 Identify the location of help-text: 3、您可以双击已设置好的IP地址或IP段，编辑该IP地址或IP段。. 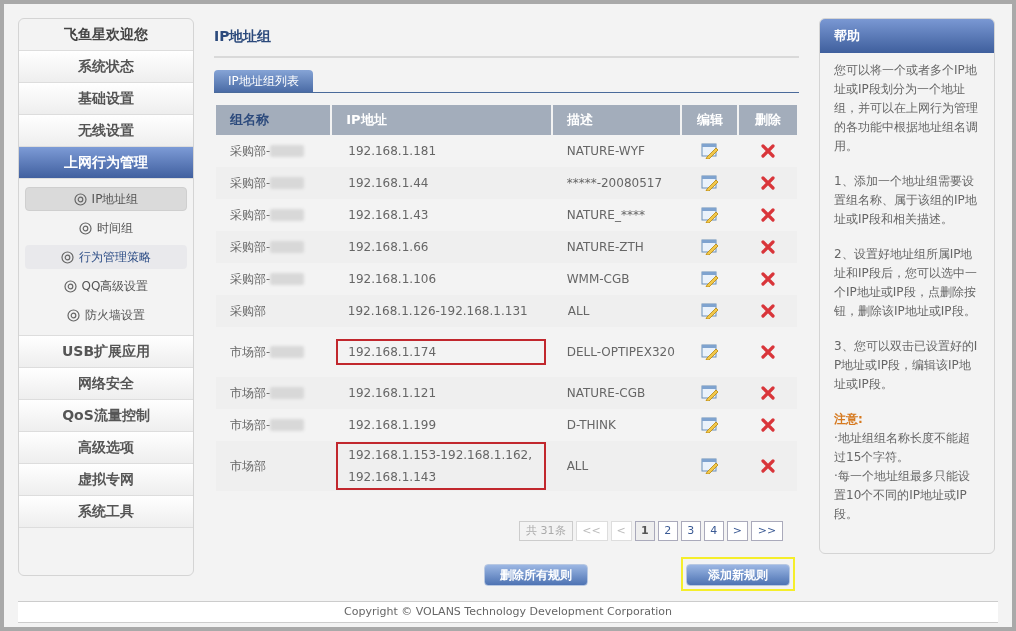
(906, 365).